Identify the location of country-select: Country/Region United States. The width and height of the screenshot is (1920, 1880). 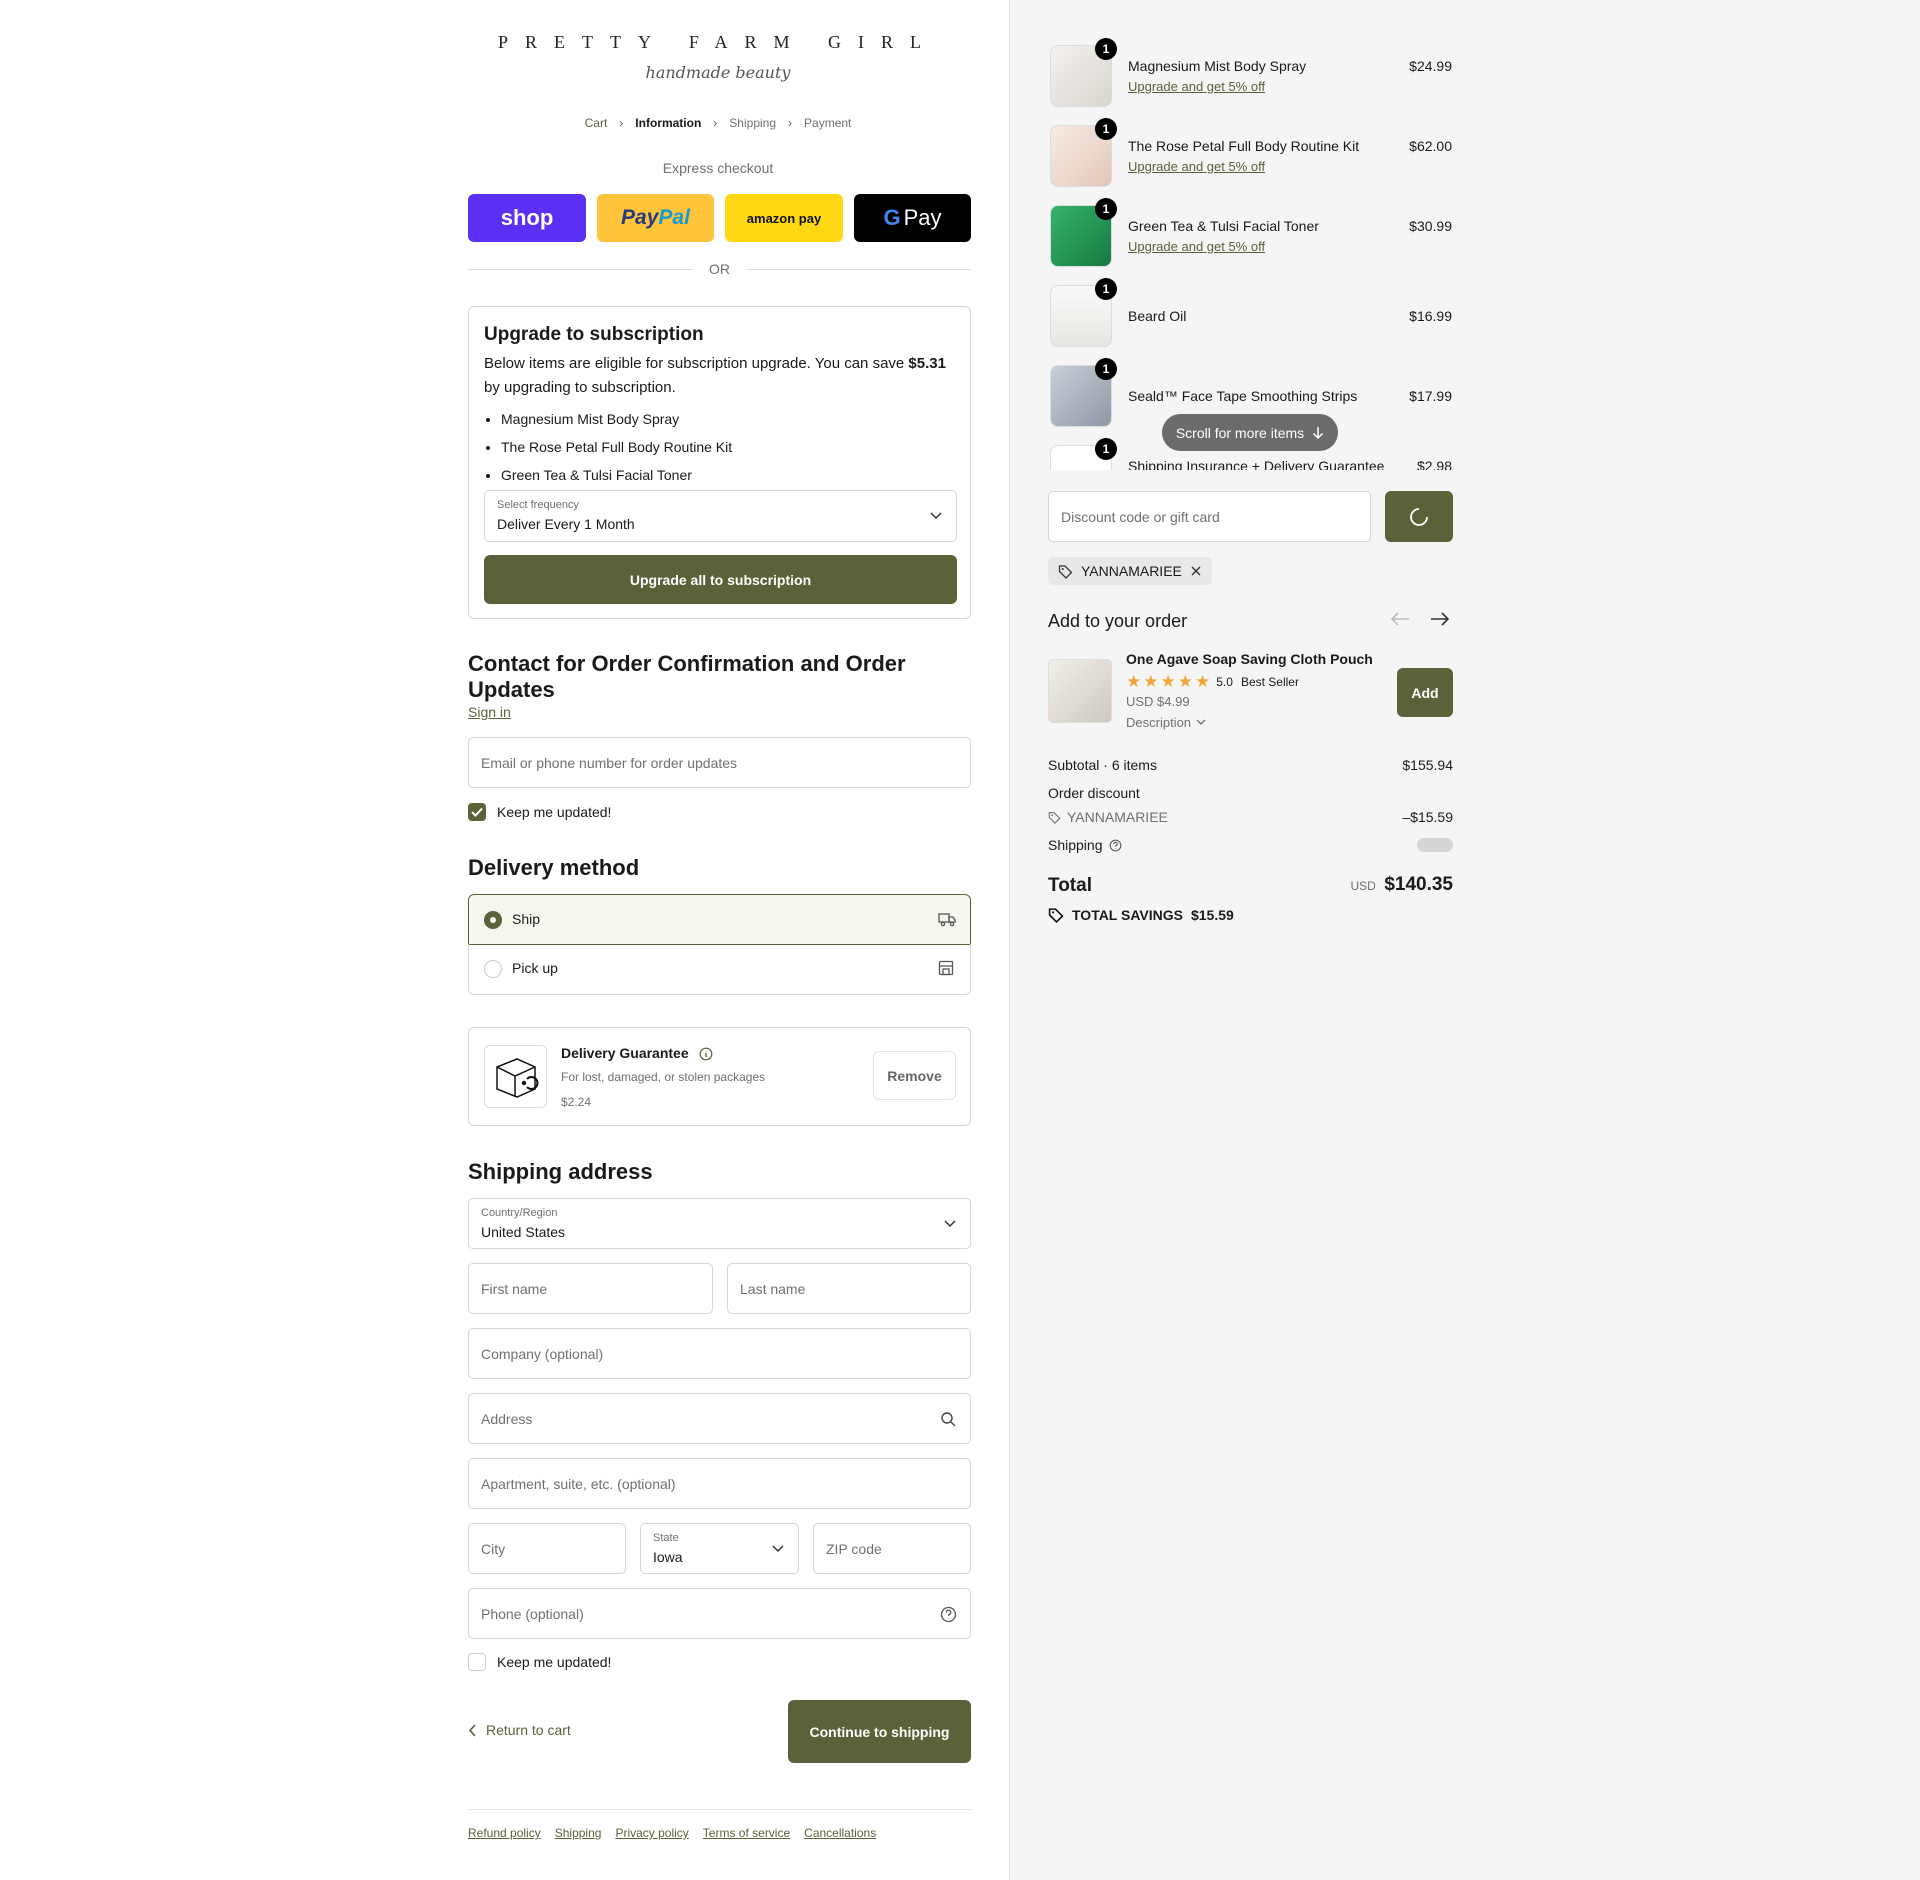
(719, 1223).